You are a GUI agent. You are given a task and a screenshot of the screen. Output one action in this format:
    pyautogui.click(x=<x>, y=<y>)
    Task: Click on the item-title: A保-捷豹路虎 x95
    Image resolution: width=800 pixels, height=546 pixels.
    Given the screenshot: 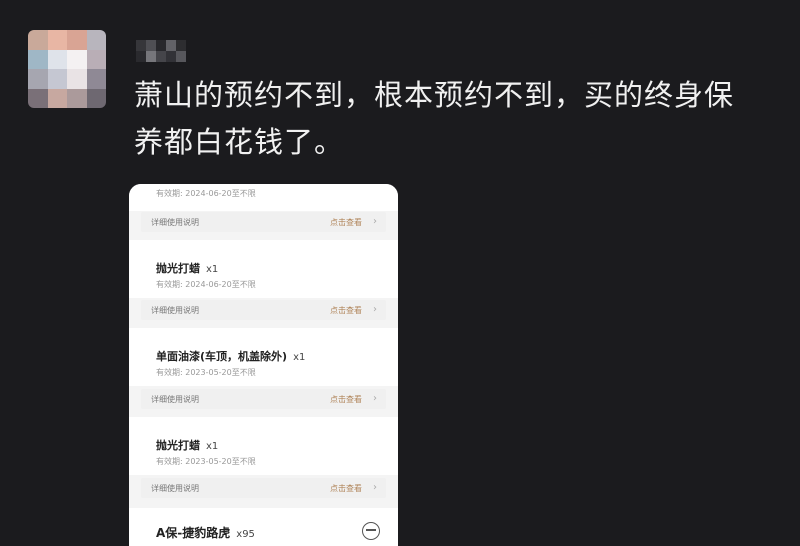 What is the action you would take?
    pyautogui.click(x=205, y=532)
    